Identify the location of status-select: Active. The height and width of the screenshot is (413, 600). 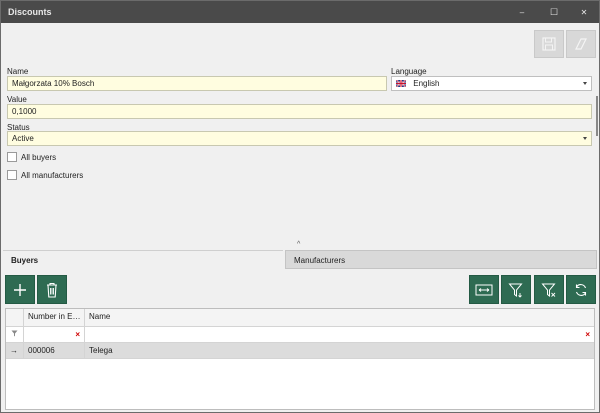
(299, 138).